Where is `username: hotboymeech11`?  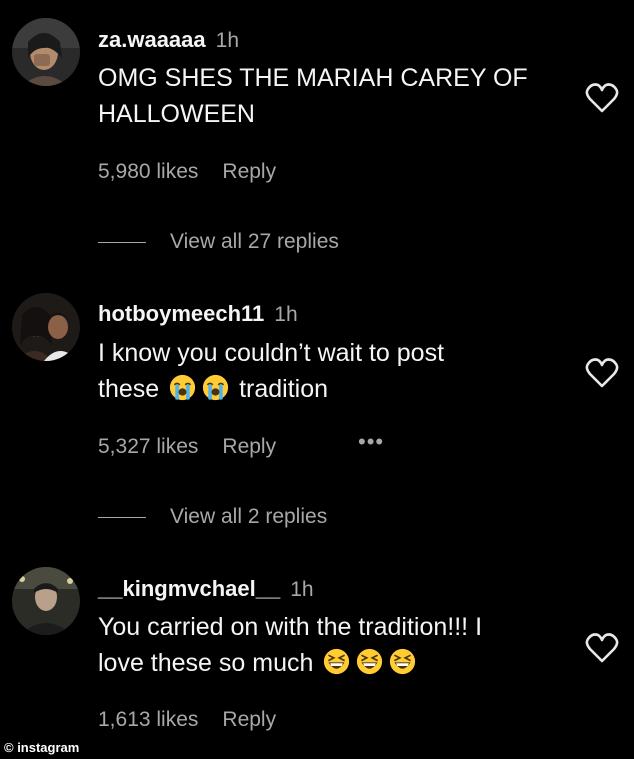
username: hotboymeech11 is located at coordinates (181, 313).